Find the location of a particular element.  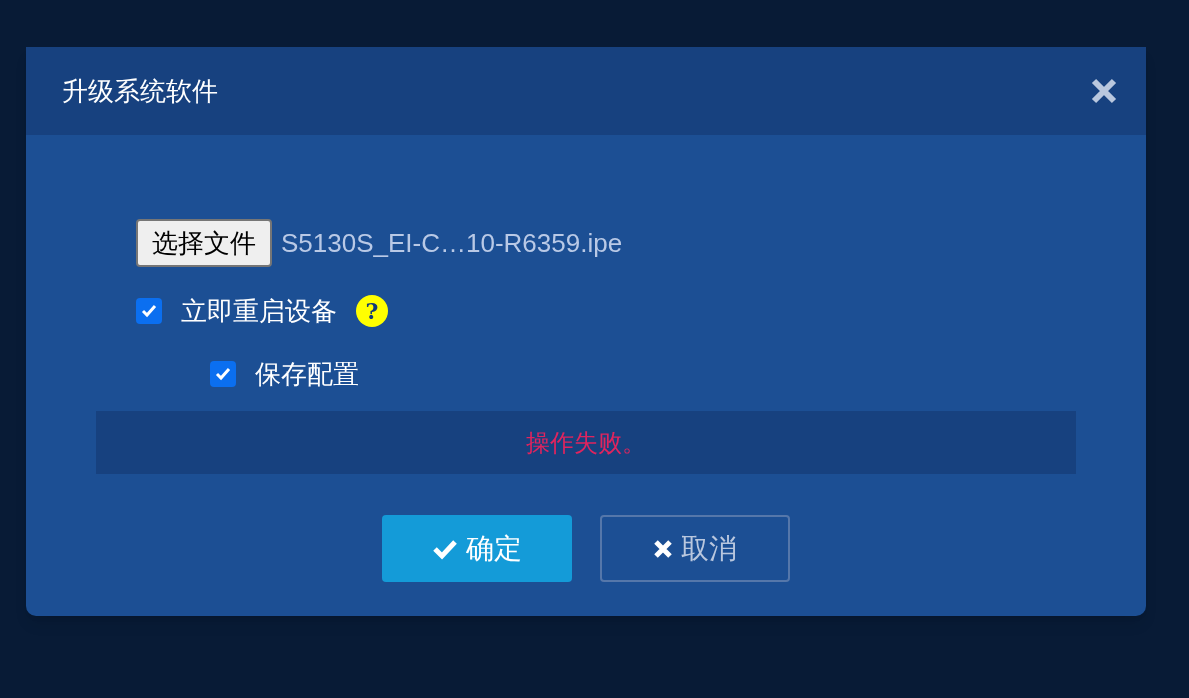

option-label: 保存配置 is located at coordinates (307, 374).